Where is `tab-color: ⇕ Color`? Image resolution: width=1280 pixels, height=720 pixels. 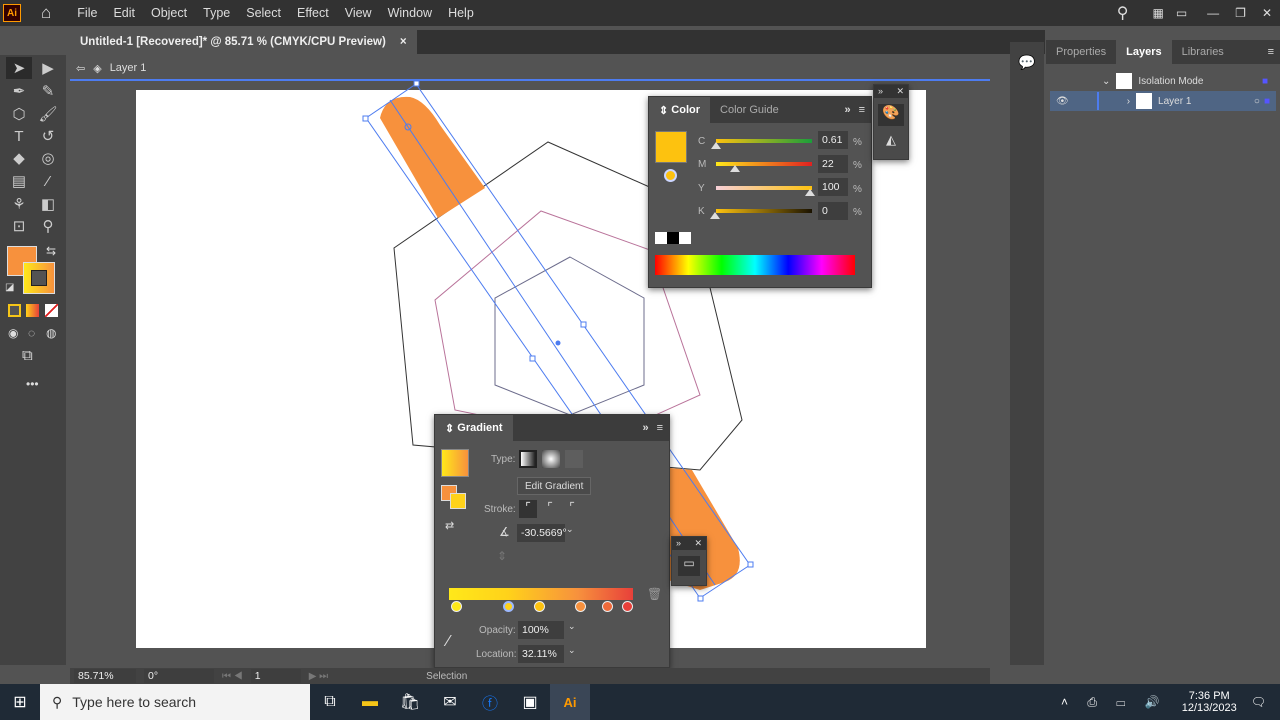 tab-color: ⇕ Color is located at coordinates (680, 110).